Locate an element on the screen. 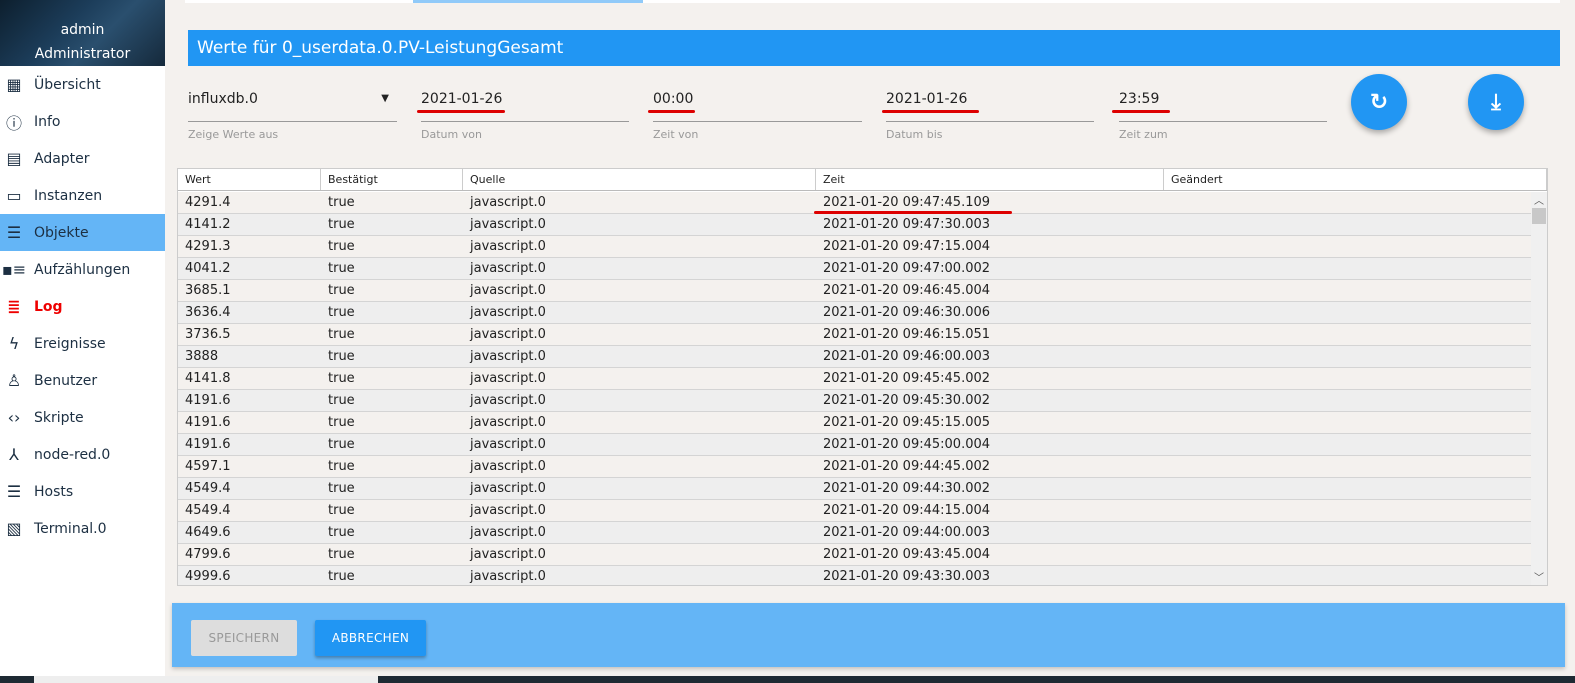  column-header: Wert is located at coordinates (249, 179).